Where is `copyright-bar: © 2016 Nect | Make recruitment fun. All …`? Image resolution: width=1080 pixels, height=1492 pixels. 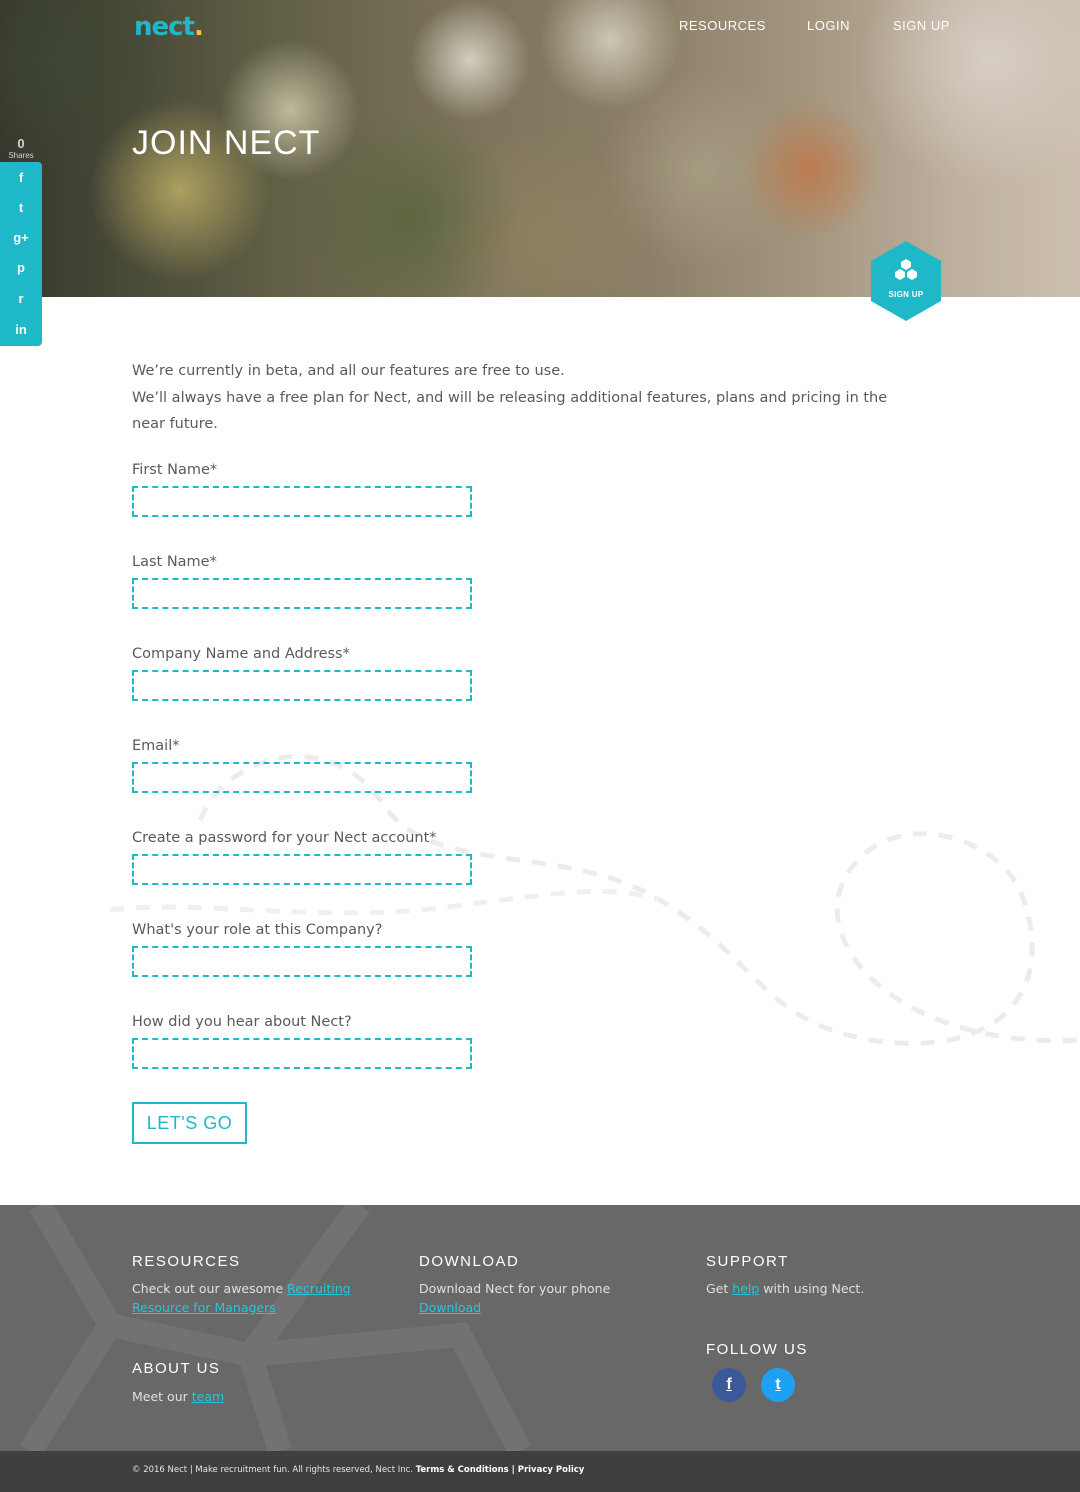 copyright-bar: © 2016 Nect | Make recruitment fun. All … is located at coordinates (540, 1471).